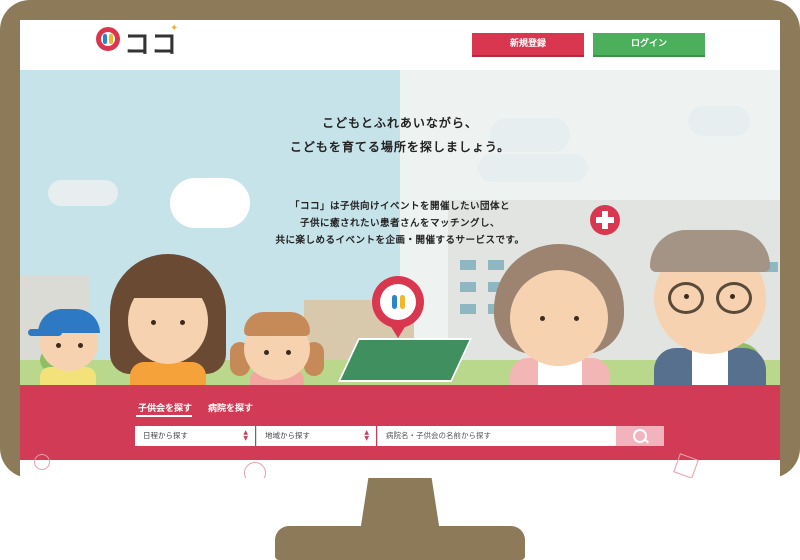 The width and height of the screenshot is (800, 560). I want to click on monitor-stand-neck, so click(400, 501).